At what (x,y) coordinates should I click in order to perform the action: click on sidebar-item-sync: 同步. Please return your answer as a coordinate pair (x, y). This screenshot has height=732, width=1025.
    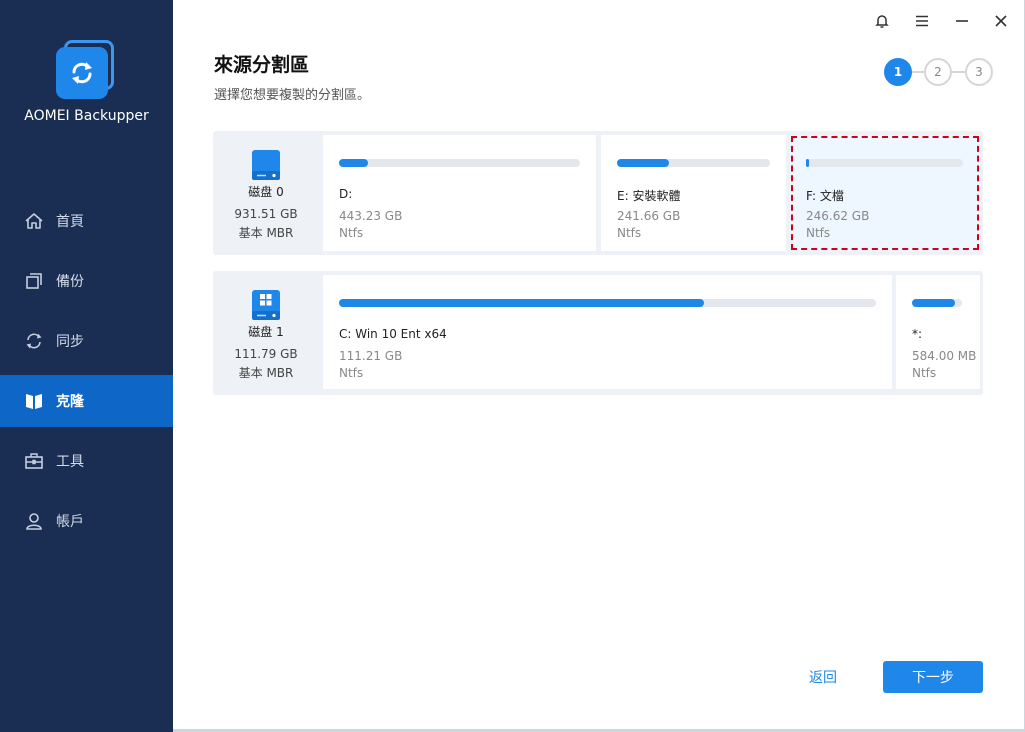
    Looking at the image, I should click on (86, 341).